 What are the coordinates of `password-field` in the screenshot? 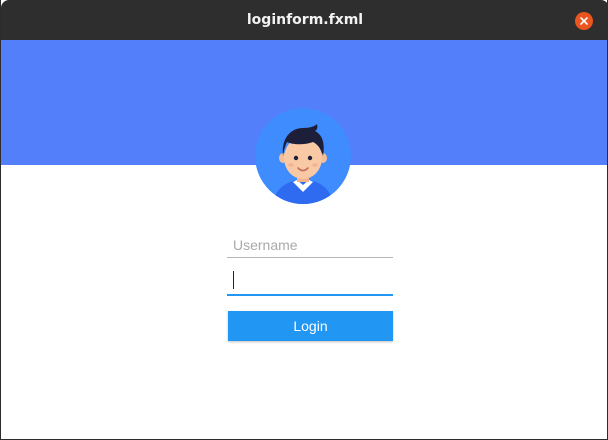 It's located at (310, 281).